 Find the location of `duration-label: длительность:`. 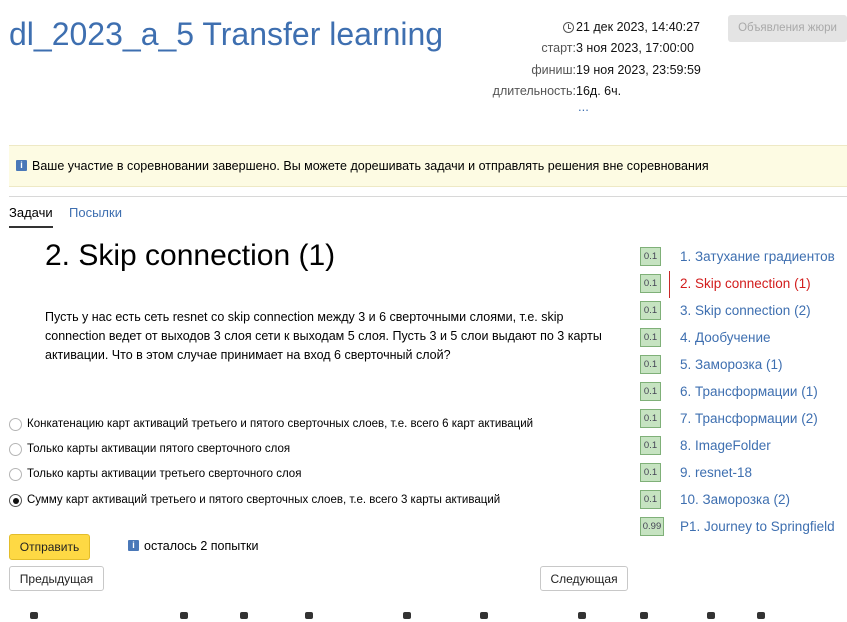

duration-label: длительность: is located at coordinates (534, 91).